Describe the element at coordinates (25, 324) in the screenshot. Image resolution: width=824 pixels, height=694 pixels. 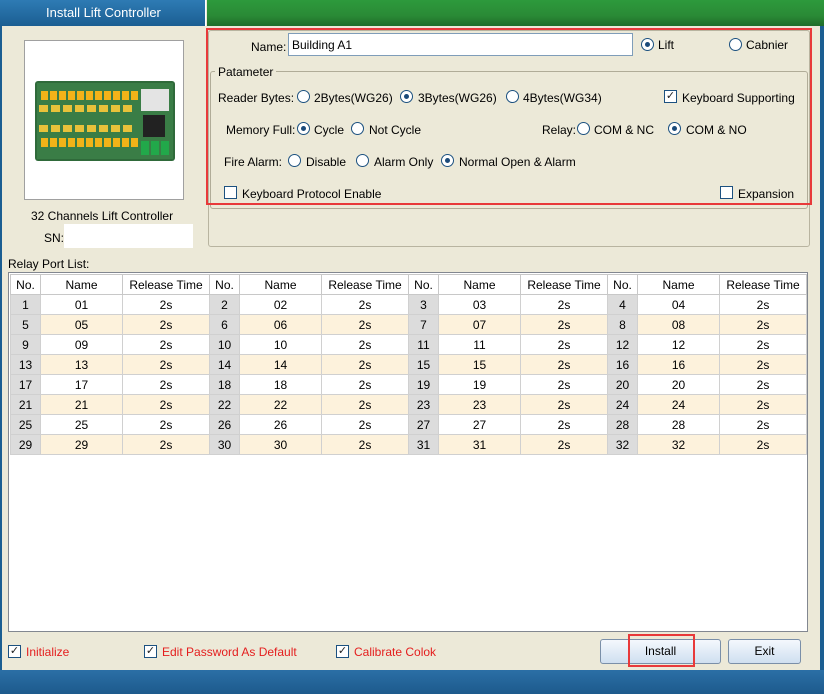
I see `relay-no-cell: 5` at that location.